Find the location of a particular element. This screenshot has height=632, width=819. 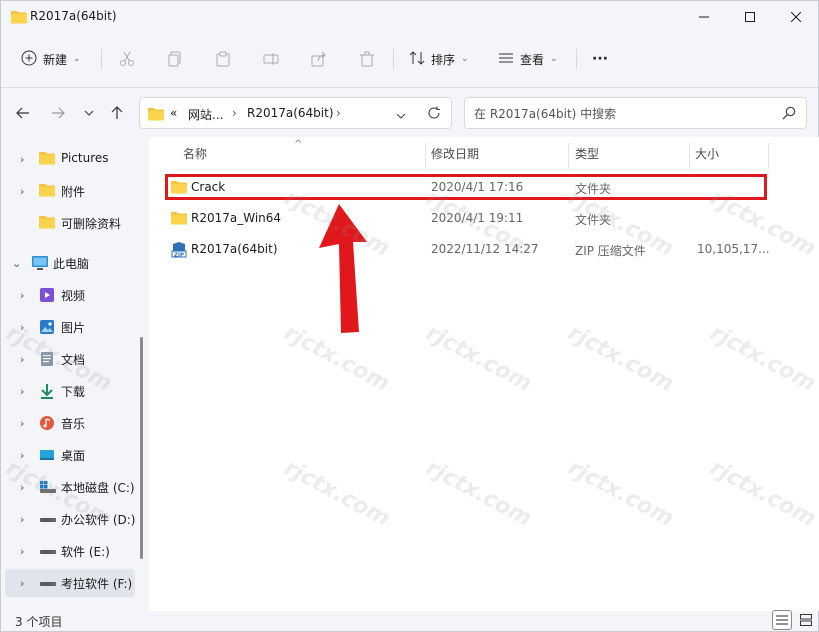

file-row-crack: Crack 2020/4/1 17:16 文件夹 is located at coordinates (465, 188).